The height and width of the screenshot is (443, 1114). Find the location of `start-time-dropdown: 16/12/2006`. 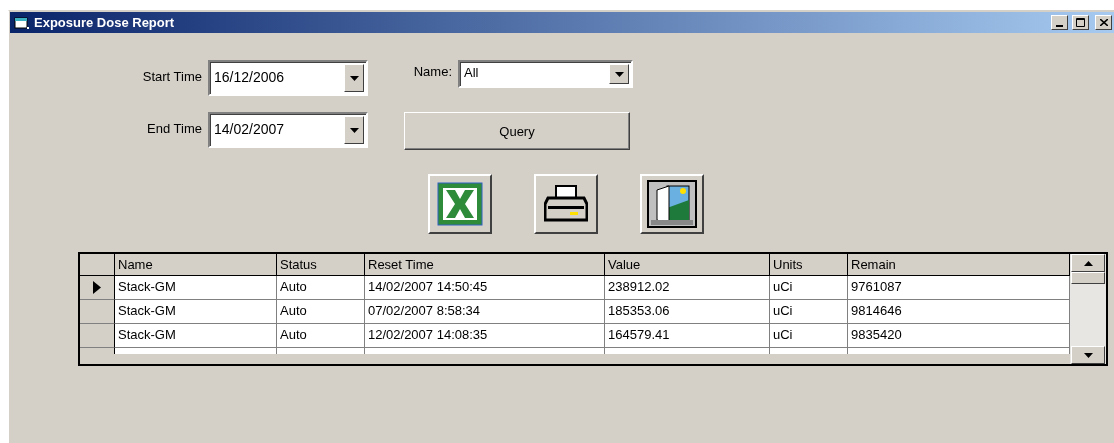

start-time-dropdown: 16/12/2006 is located at coordinates (288, 78).